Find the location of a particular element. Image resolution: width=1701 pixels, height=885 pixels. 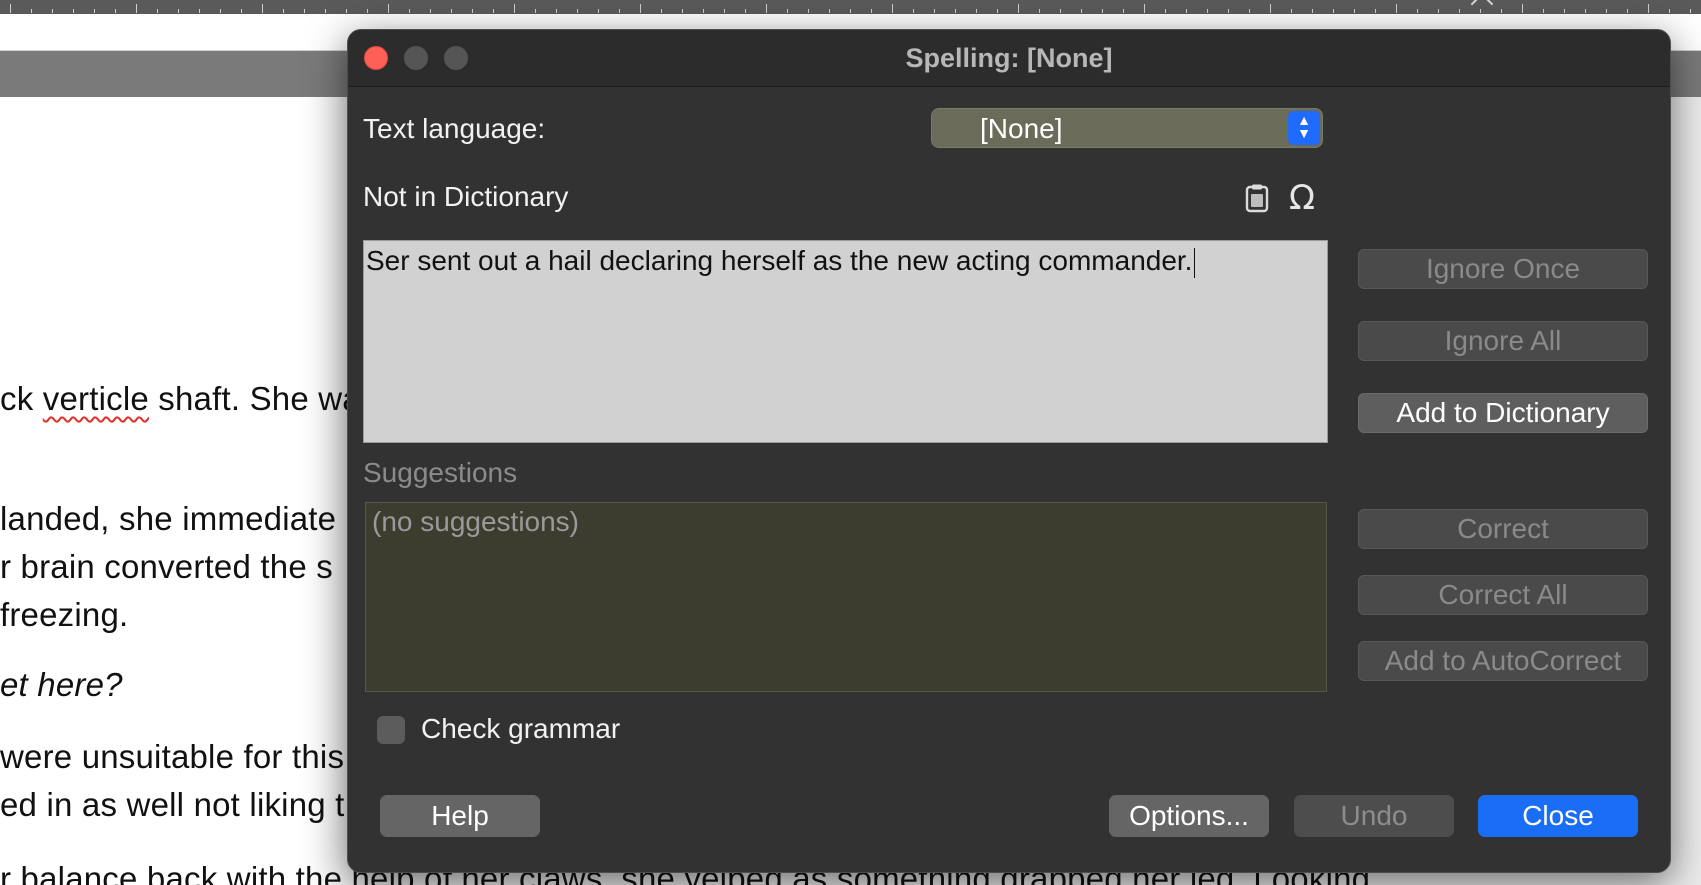

omega-icon: Ω is located at coordinates (1302, 198).